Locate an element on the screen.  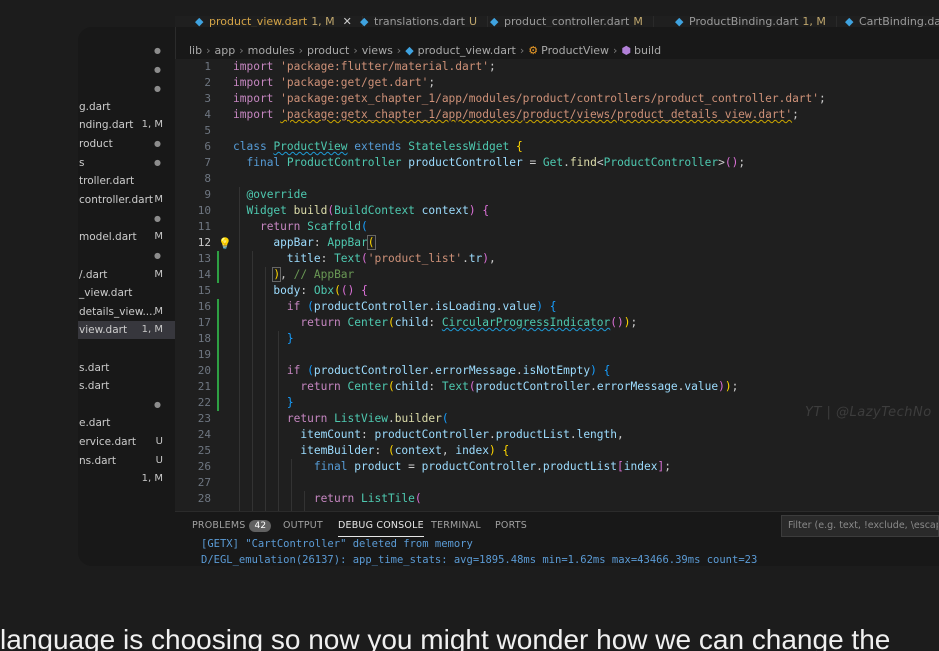
code-text: import 'package:flutter/material.dart'; is located at coordinates (364, 66).